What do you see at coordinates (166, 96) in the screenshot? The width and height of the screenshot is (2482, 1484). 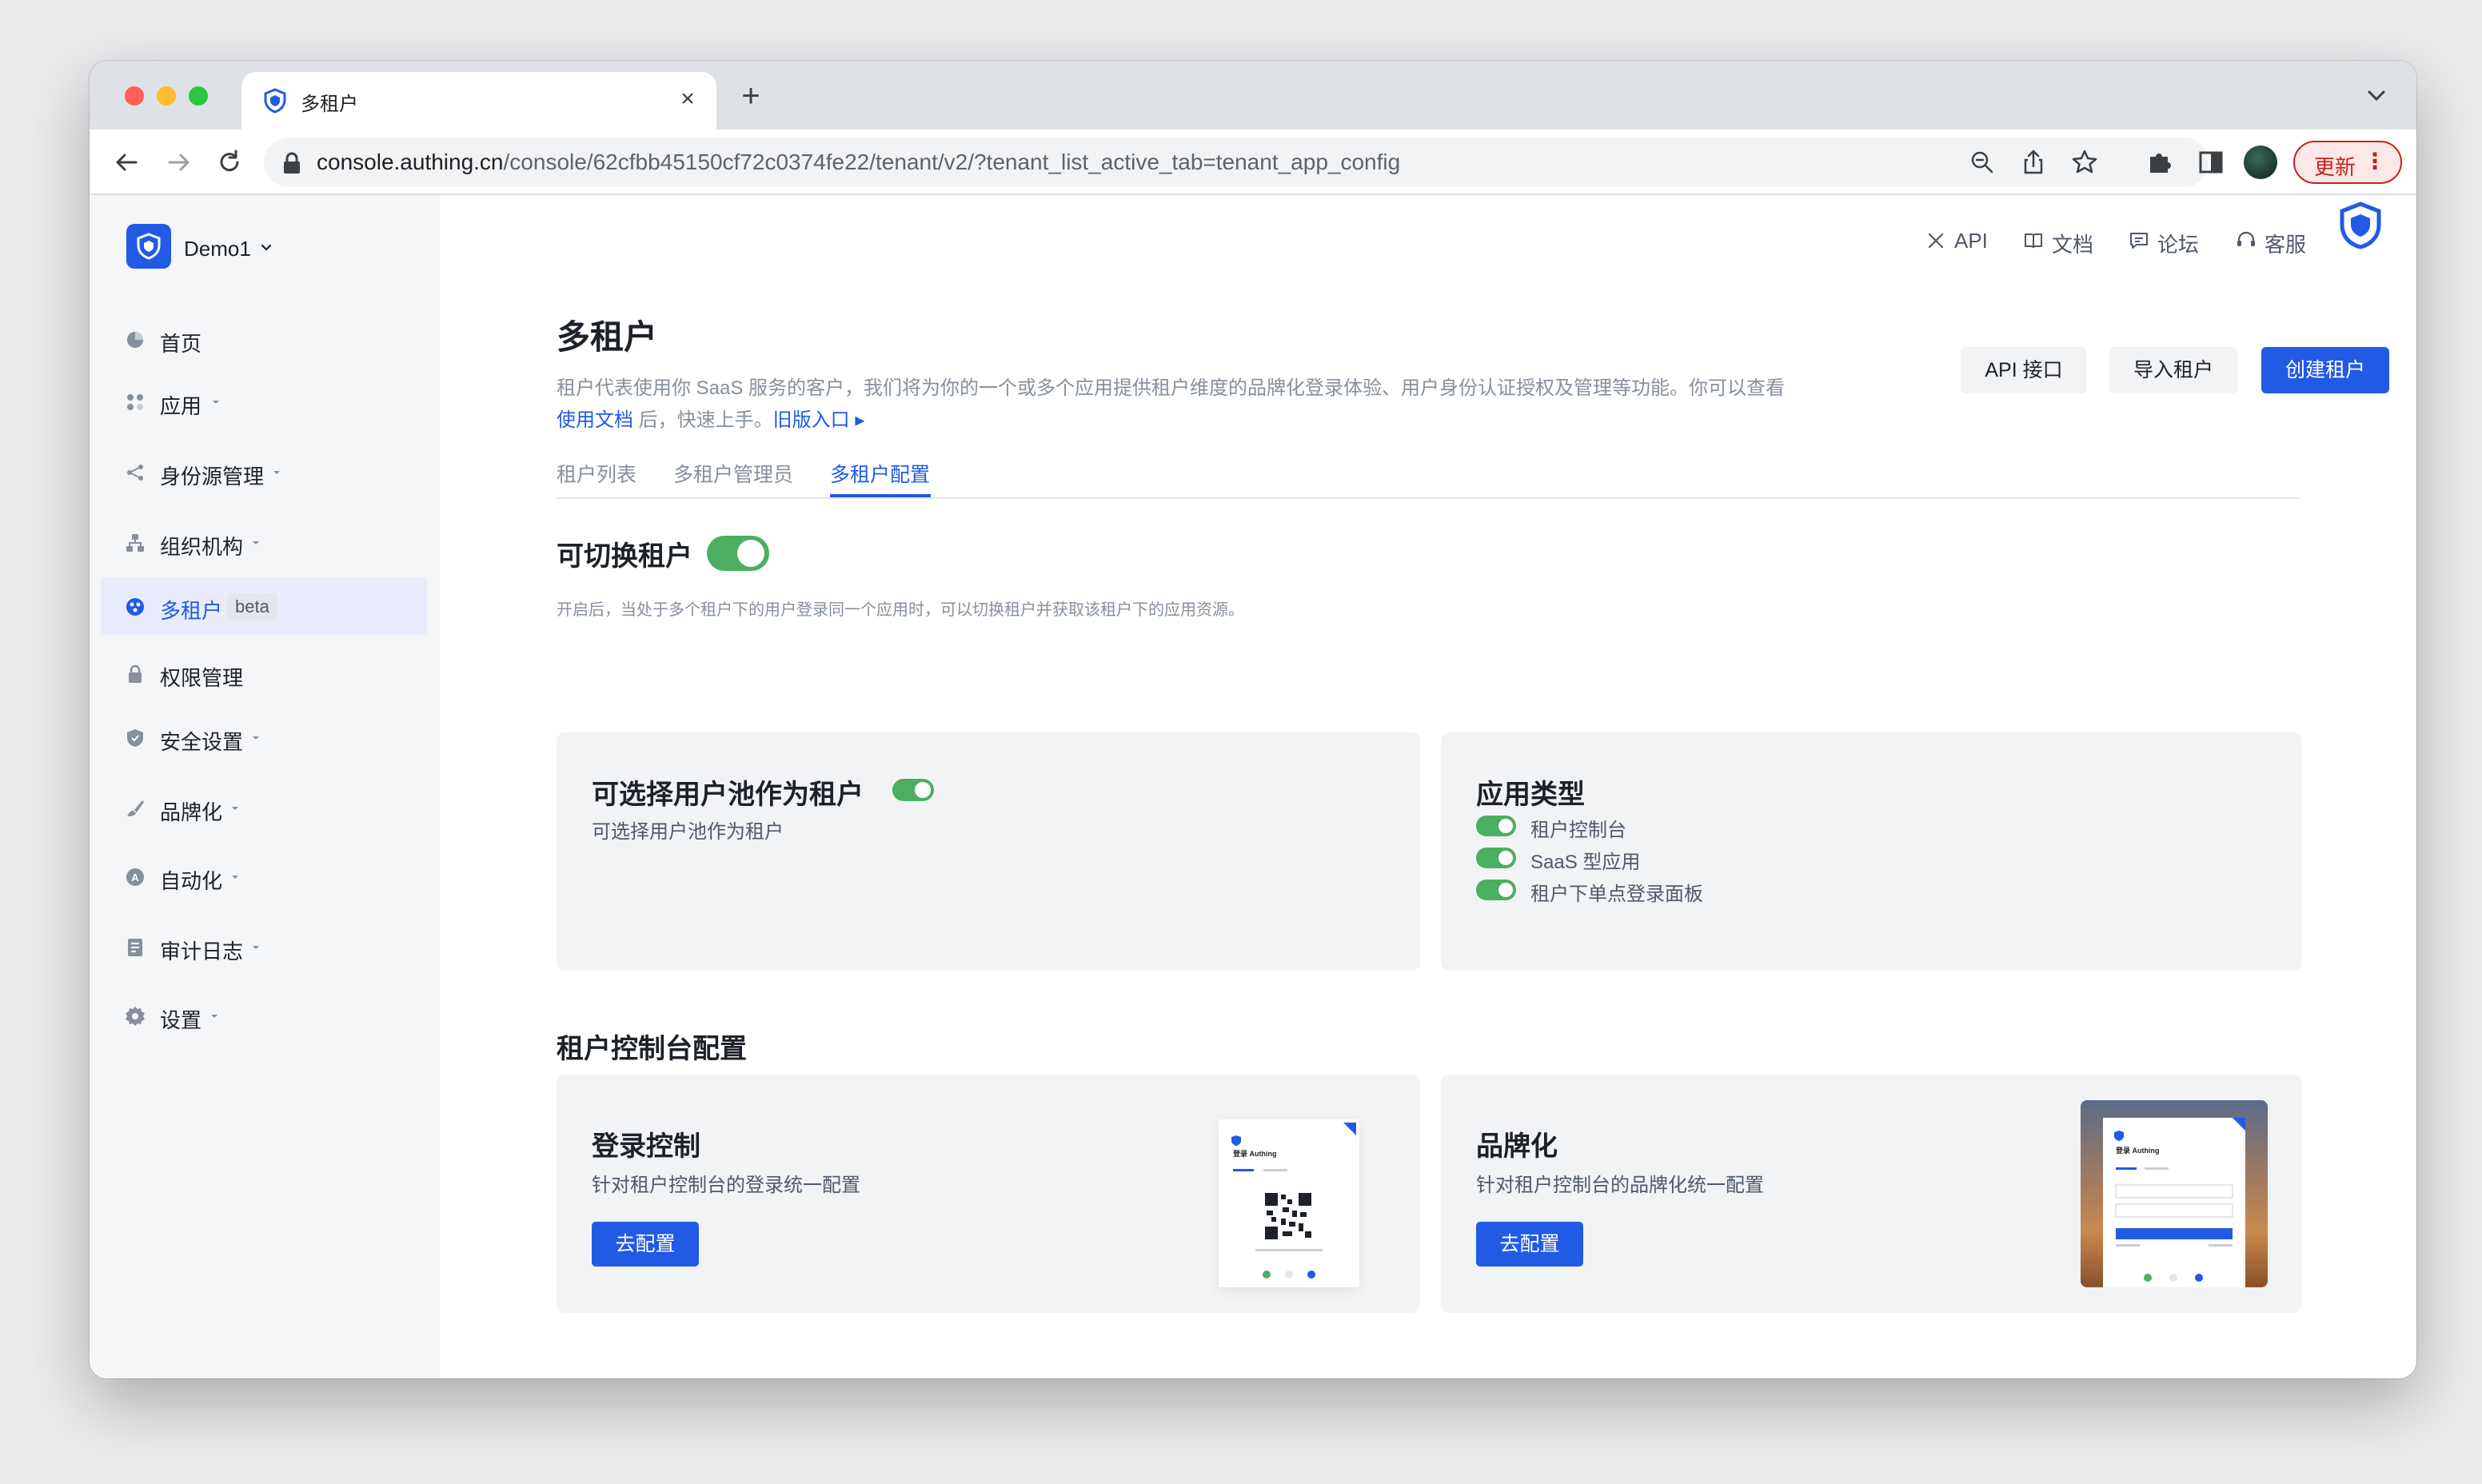 I see `minimize-window-button` at bounding box center [166, 96].